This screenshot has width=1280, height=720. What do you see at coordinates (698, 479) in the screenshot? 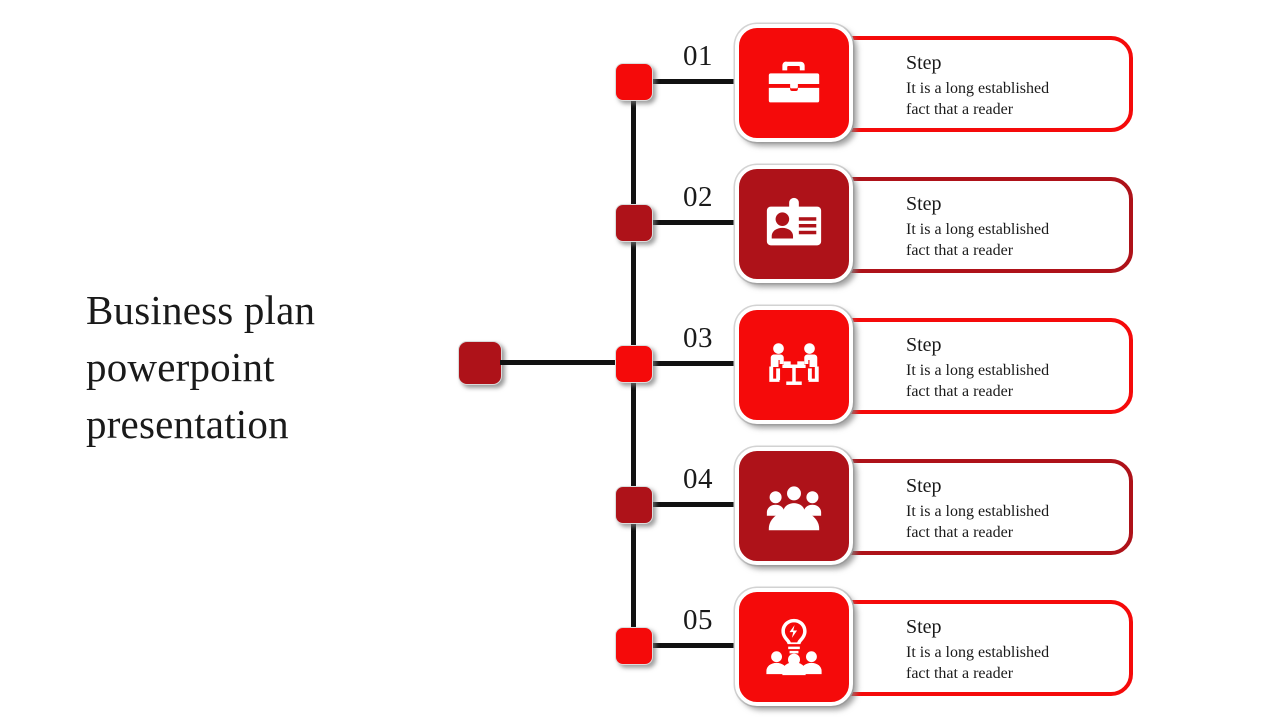
I see `step-number: 04` at bounding box center [698, 479].